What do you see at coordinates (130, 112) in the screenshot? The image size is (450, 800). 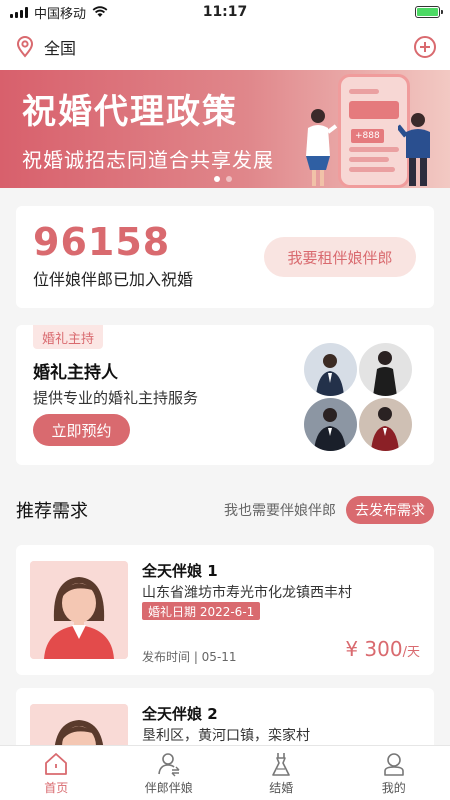 I see `banner-title: 祝婚代理政策` at bounding box center [130, 112].